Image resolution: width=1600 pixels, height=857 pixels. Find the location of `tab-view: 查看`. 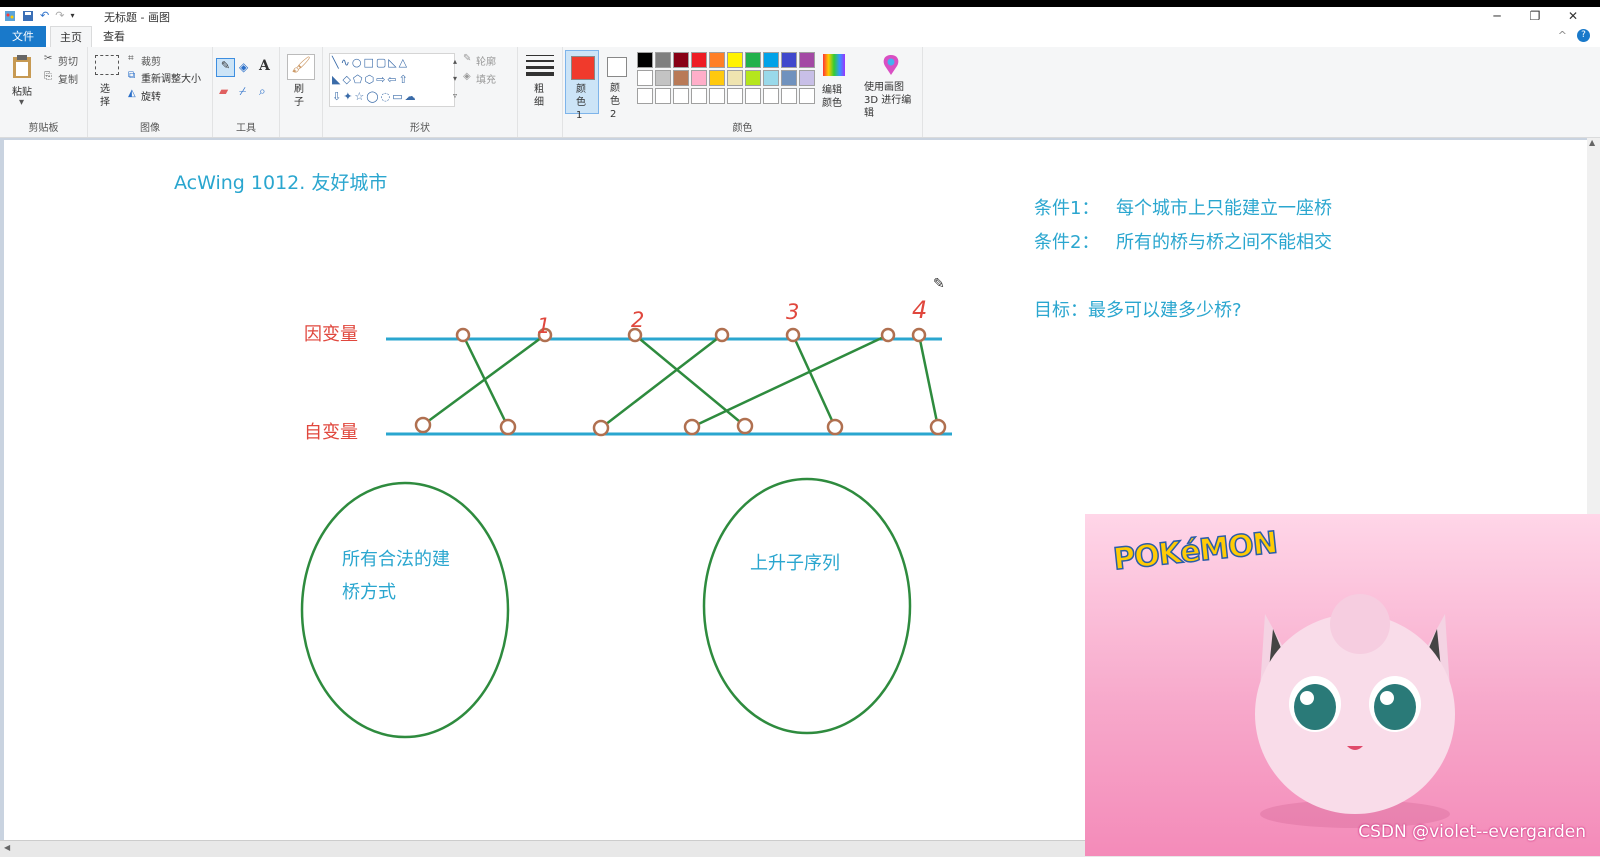

tab-view: 查看 is located at coordinates (114, 36).